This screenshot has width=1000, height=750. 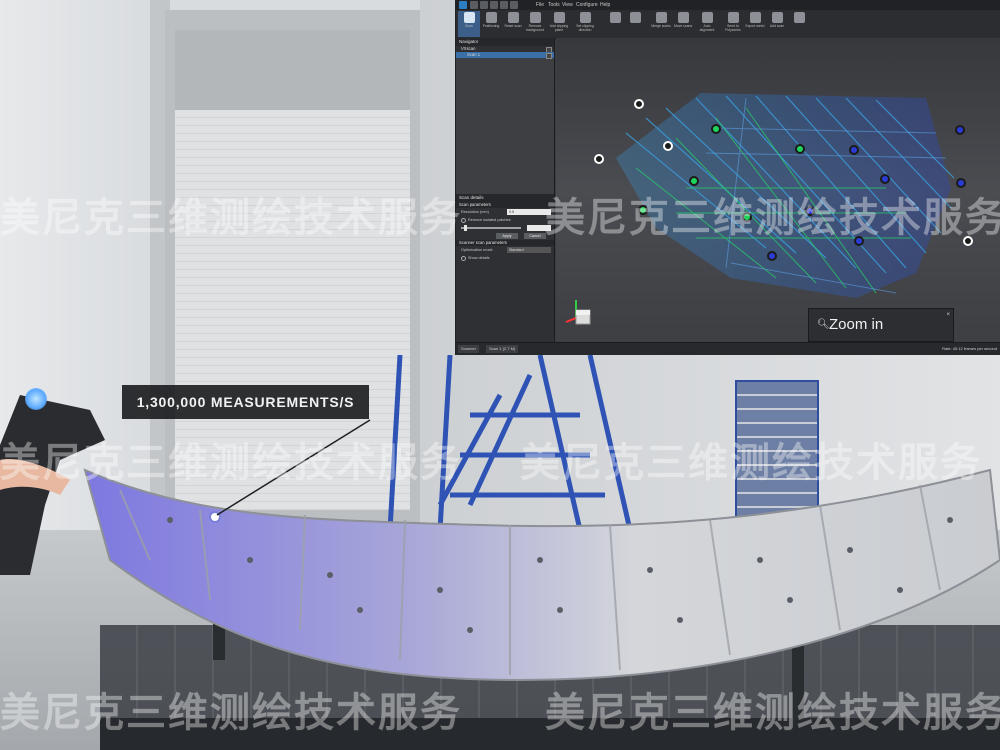 I want to click on ribbon-send-to-polyworks: Send to Polyworks, so click(x=733, y=24).